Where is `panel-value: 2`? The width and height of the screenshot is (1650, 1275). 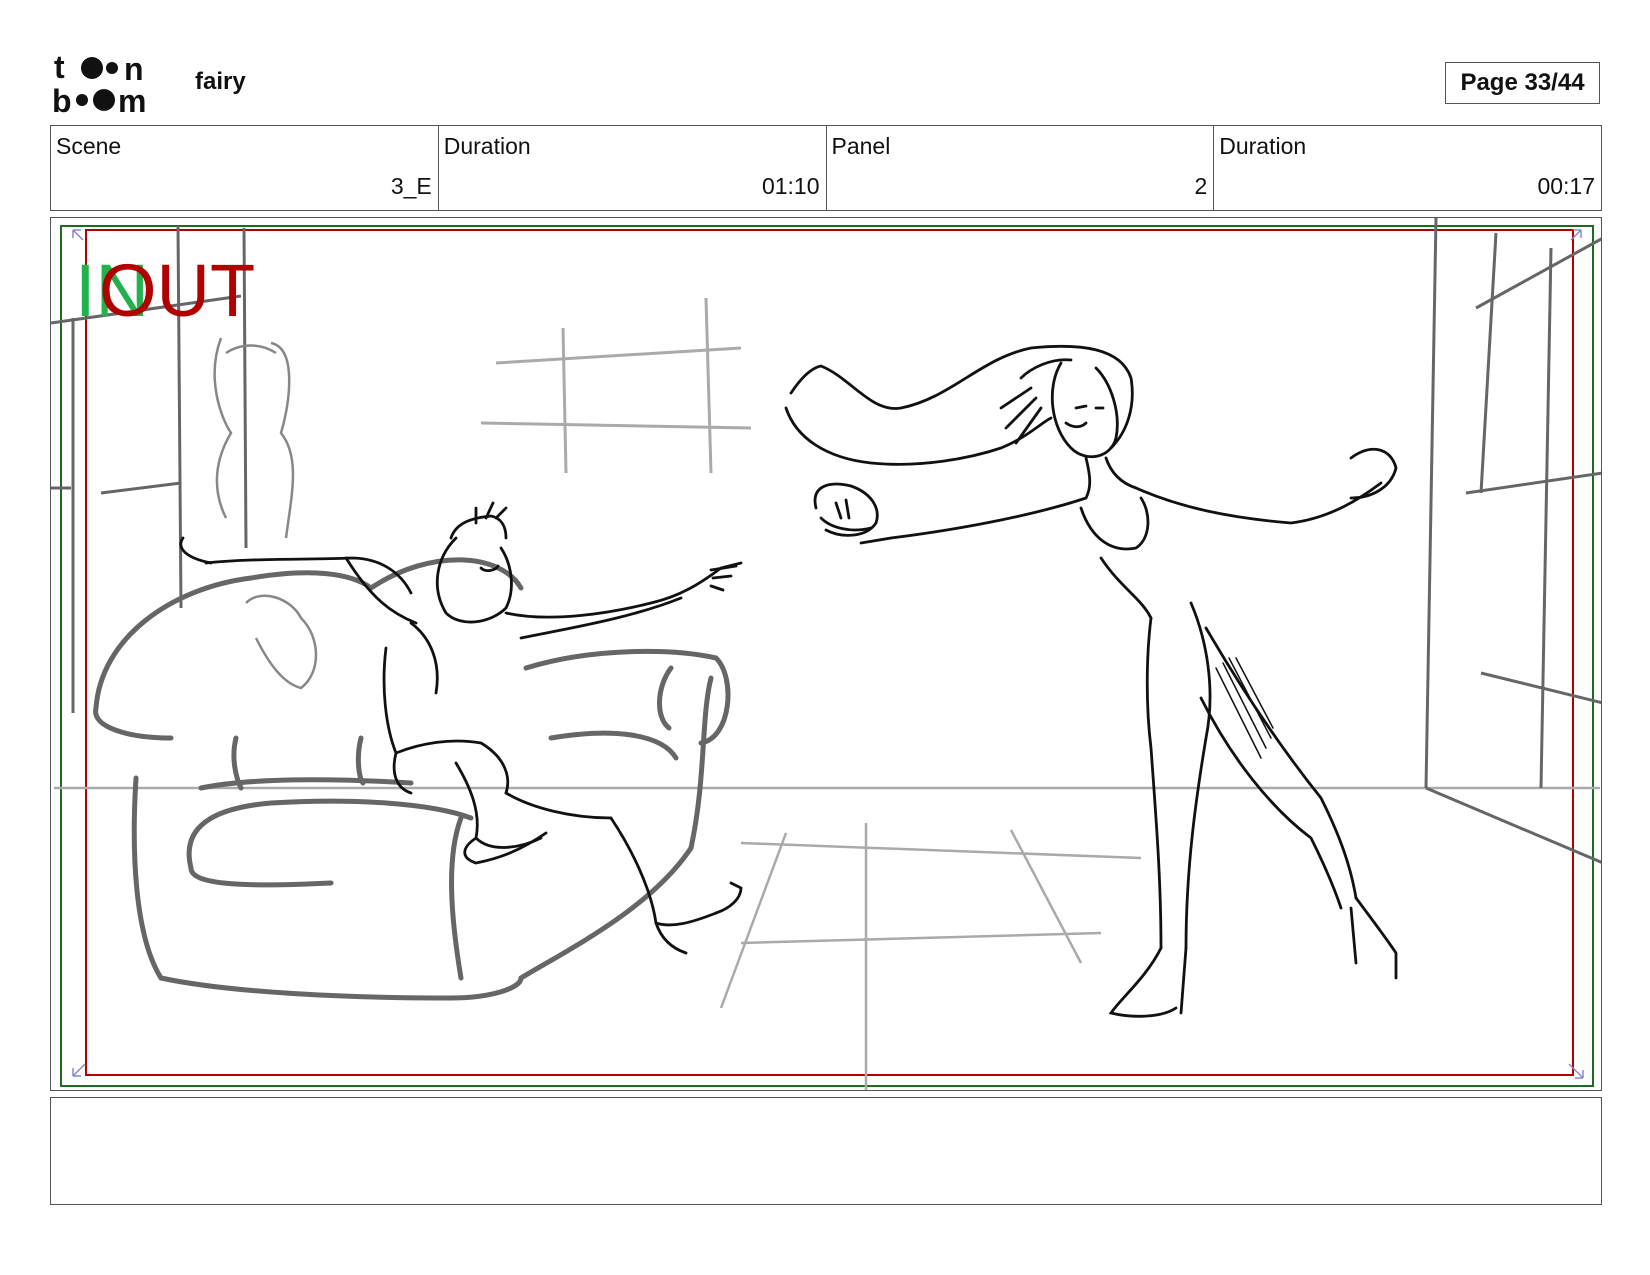
panel-value: 2 is located at coordinates (1201, 186).